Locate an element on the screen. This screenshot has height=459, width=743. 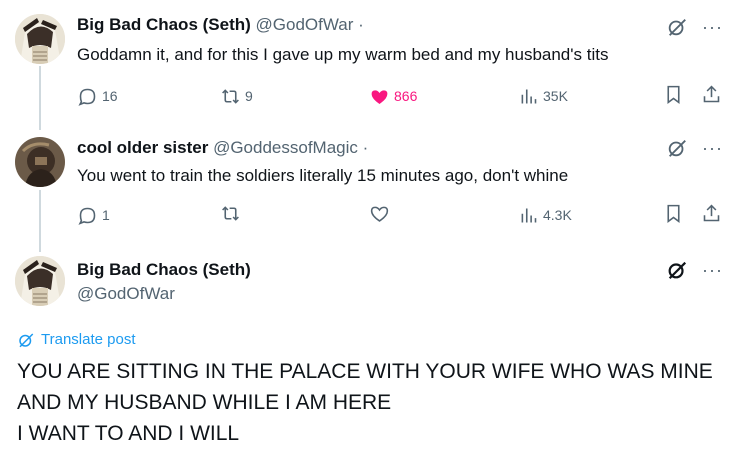
main-post-handle-row: @GodOfWar is located at coordinates (126, 294).